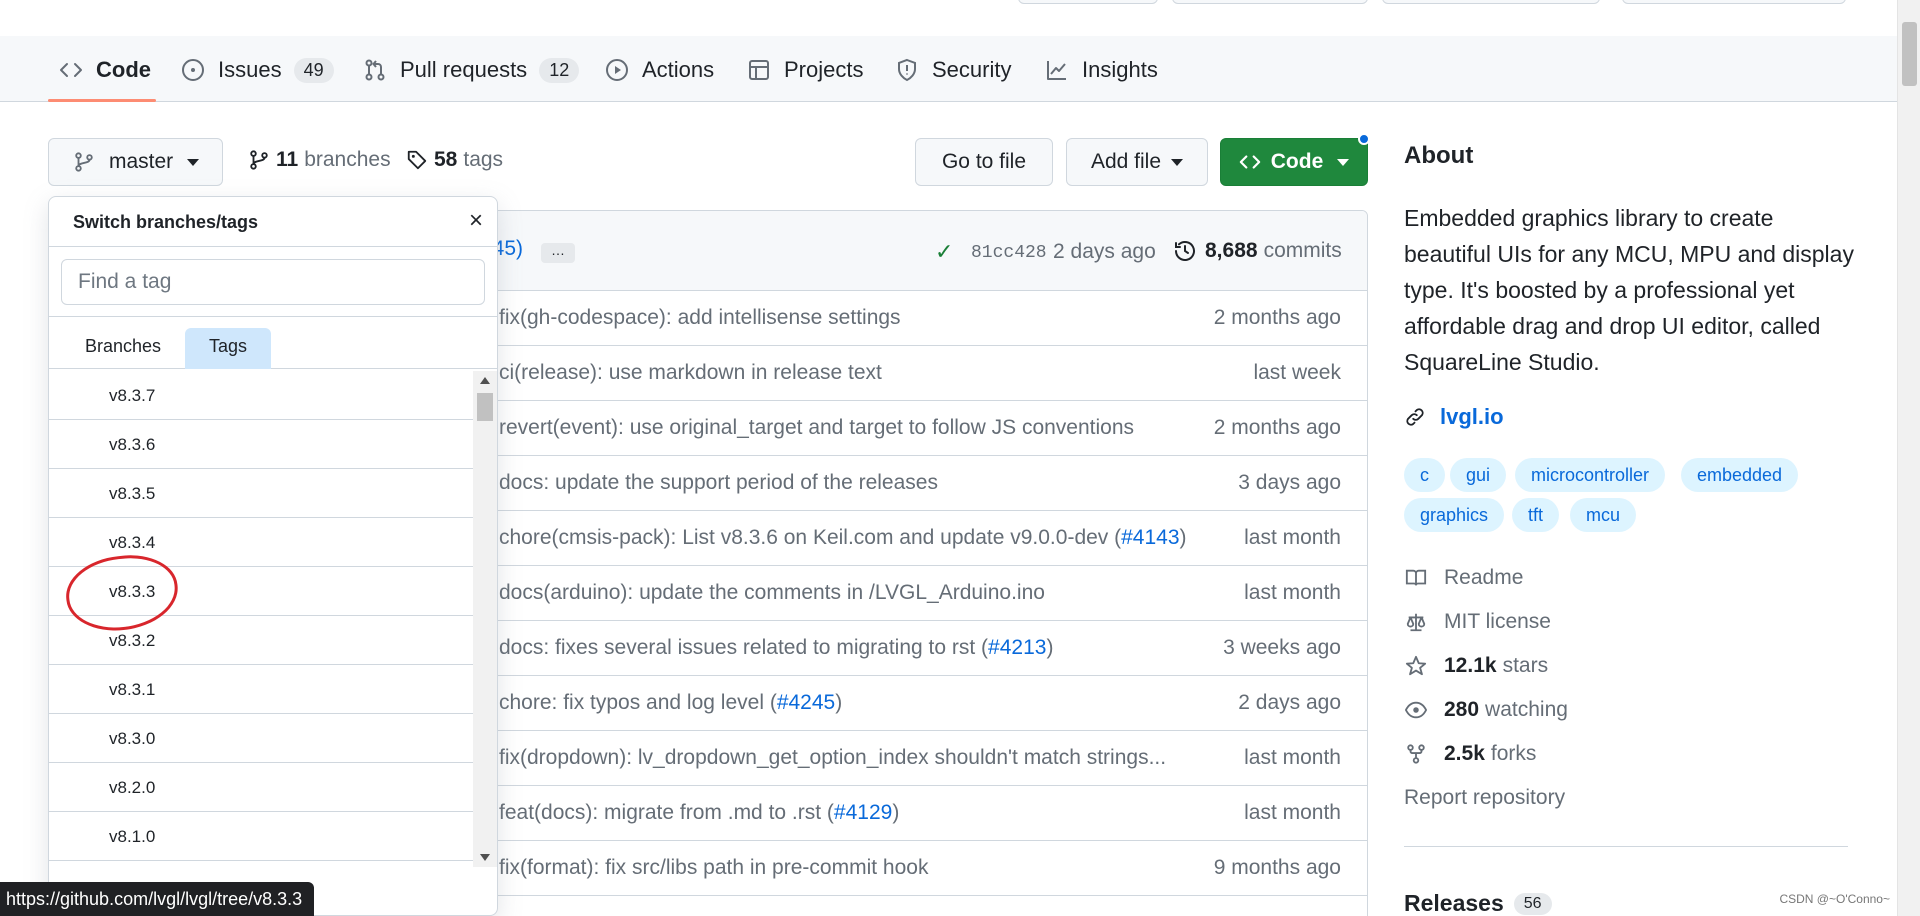 Image resolution: width=1920 pixels, height=916 pixels. What do you see at coordinates (1416, 710) in the screenshot?
I see `eye-icon` at bounding box center [1416, 710].